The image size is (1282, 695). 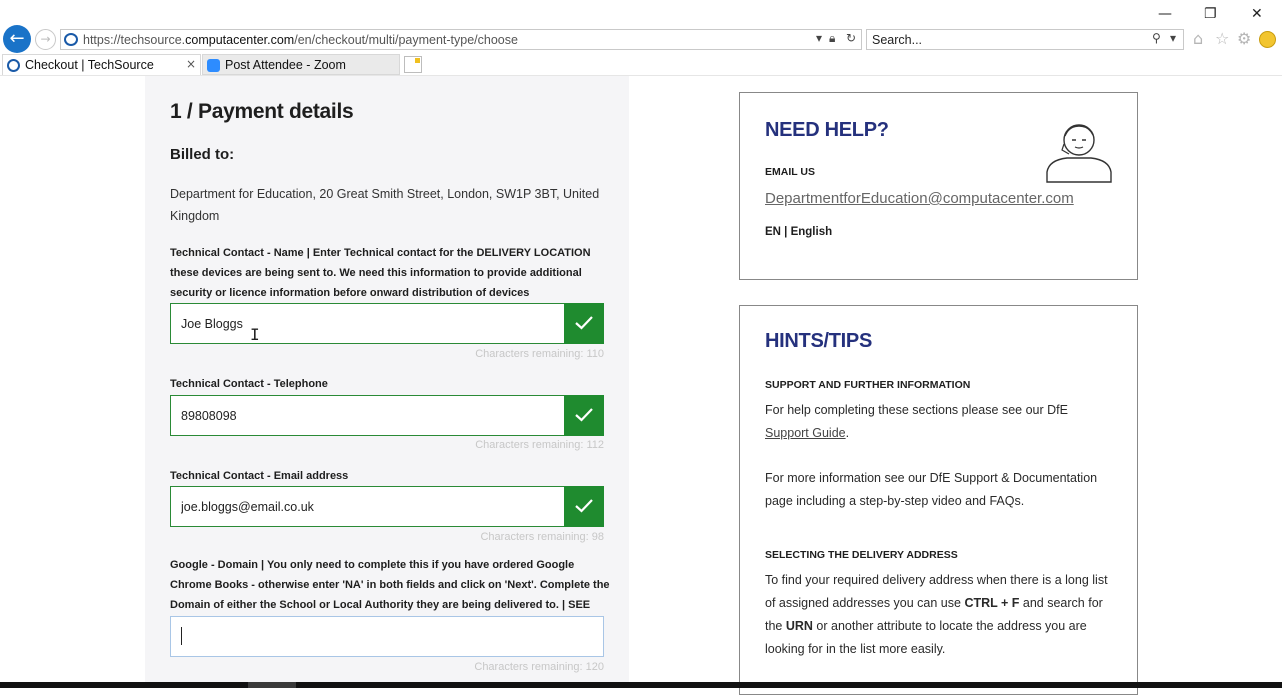 What do you see at coordinates (71, 39) in the screenshot?
I see `site-favicon-icon` at bounding box center [71, 39].